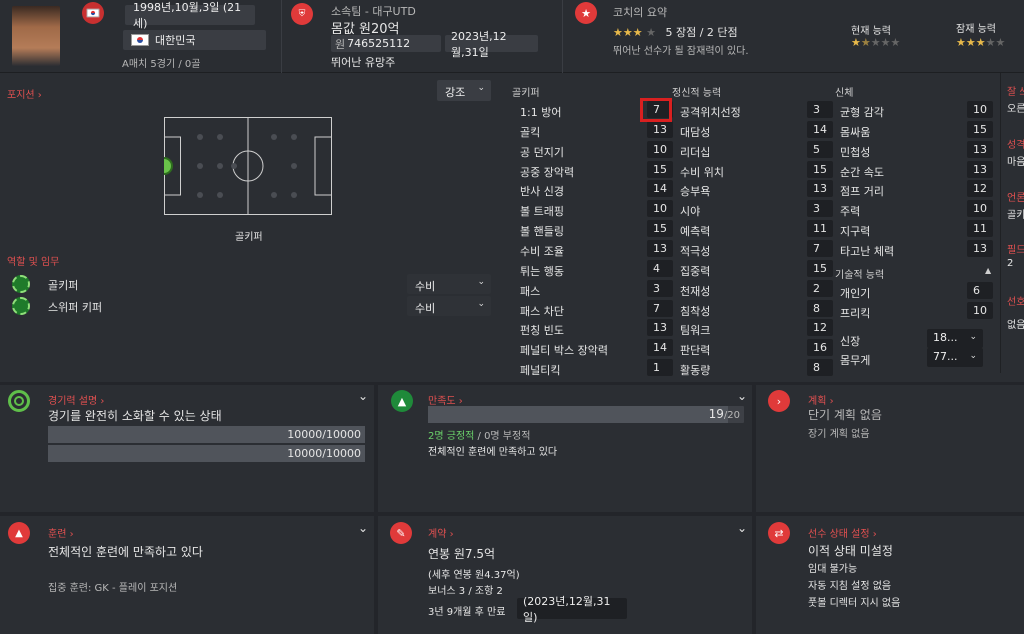 The height and width of the screenshot is (634, 1024). I want to click on side-a: 잘 쓰, so click(1015, 92).